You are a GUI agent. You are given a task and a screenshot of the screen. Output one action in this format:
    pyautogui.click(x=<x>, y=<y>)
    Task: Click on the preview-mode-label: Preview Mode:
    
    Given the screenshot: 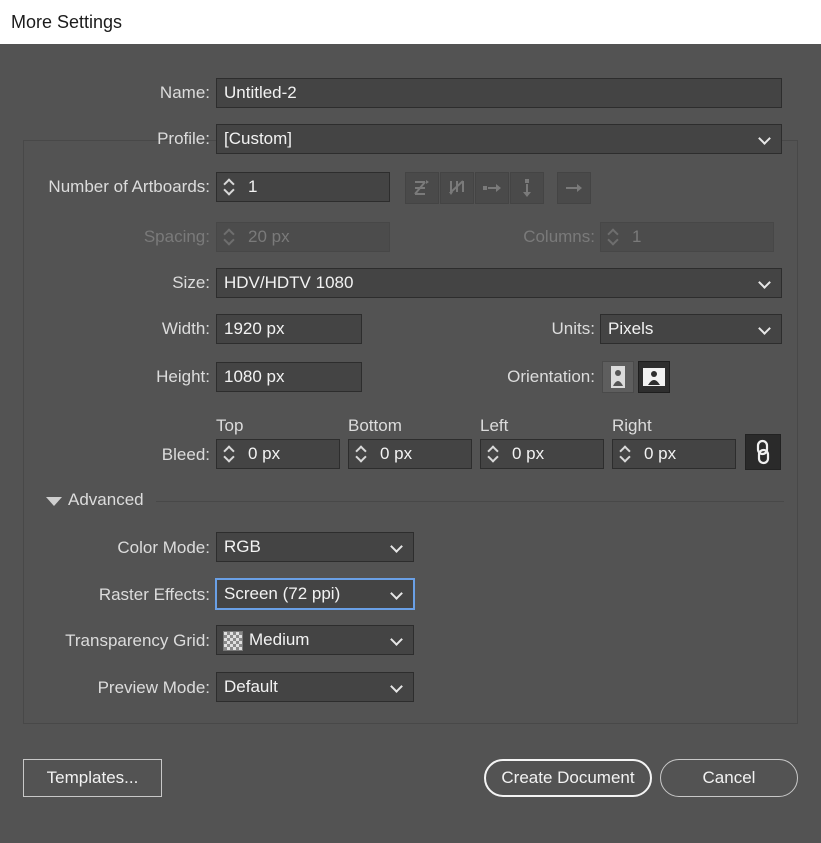 What is the action you would take?
    pyautogui.click(x=153, y=687)
    